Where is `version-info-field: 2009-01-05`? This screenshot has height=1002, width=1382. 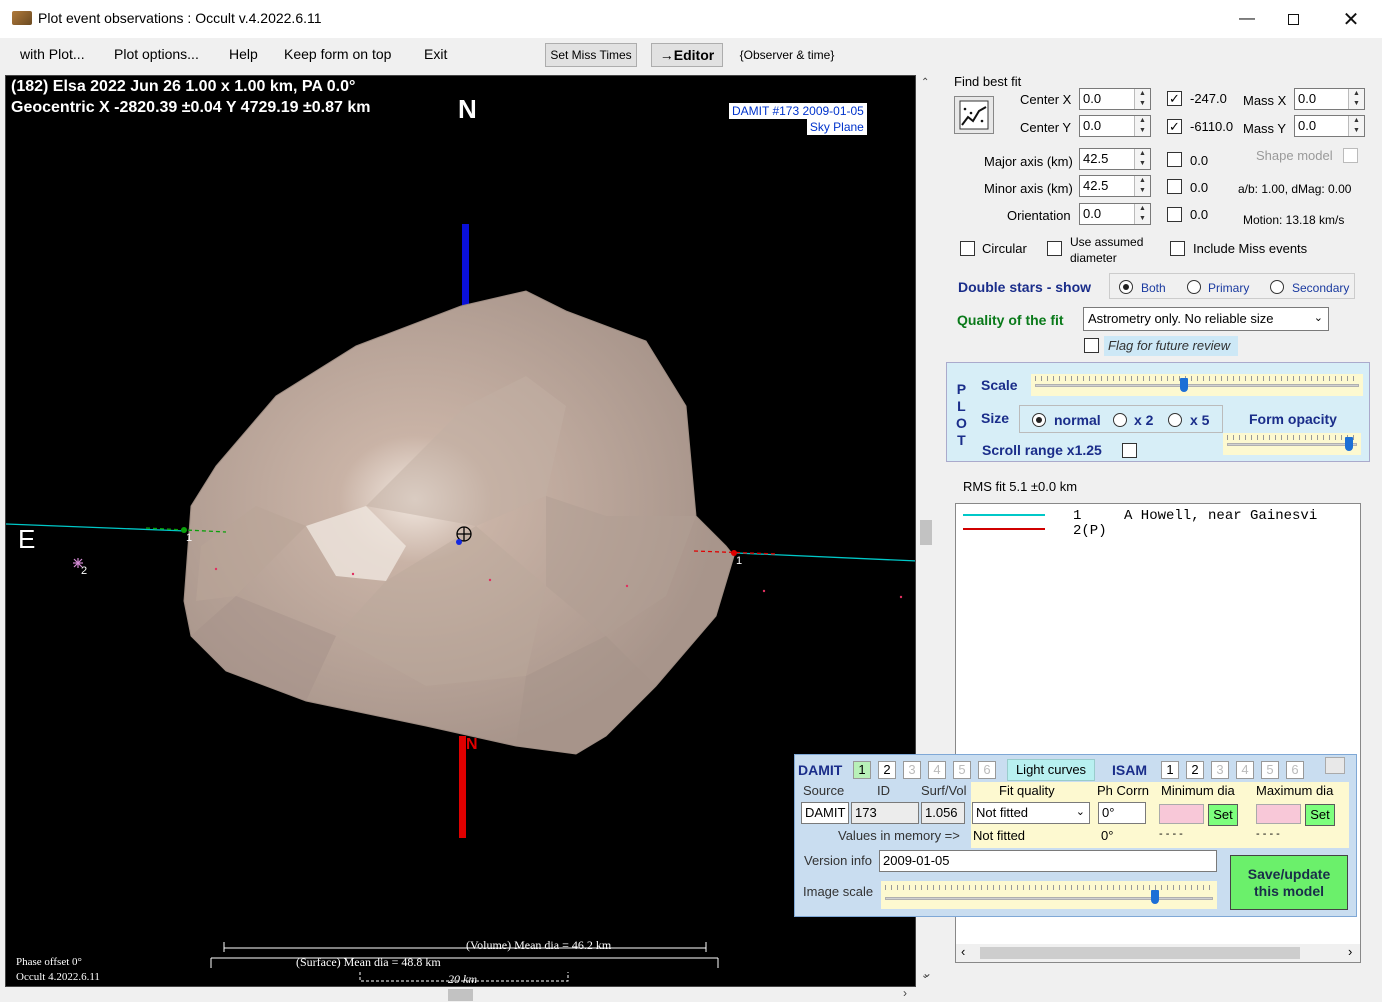
version-info-field: 2009-01-05 is located at coordinates (1048, 861).